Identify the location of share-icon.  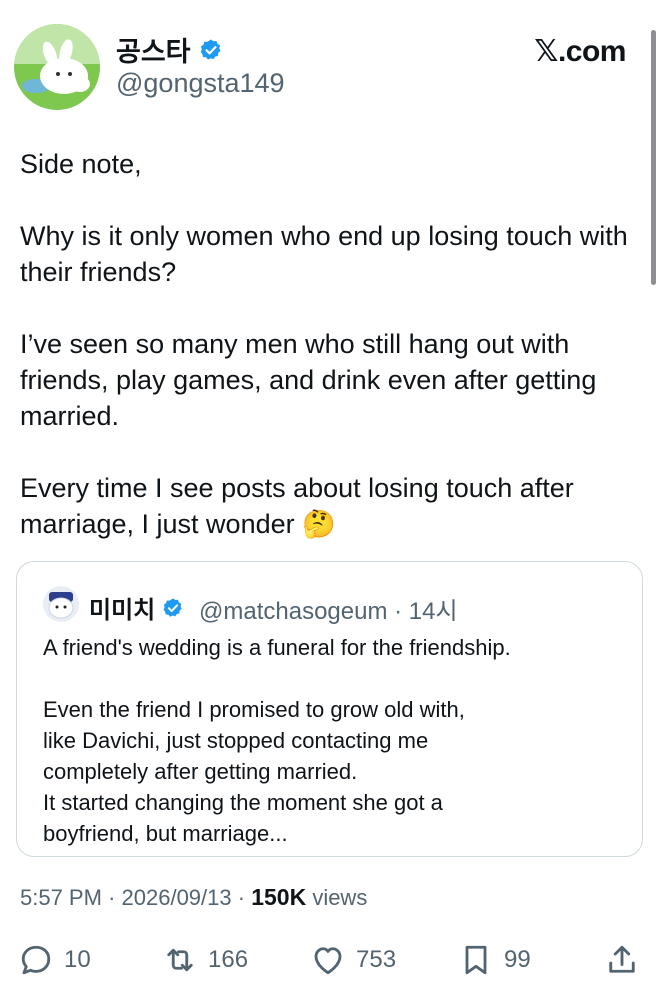
(622, 959).